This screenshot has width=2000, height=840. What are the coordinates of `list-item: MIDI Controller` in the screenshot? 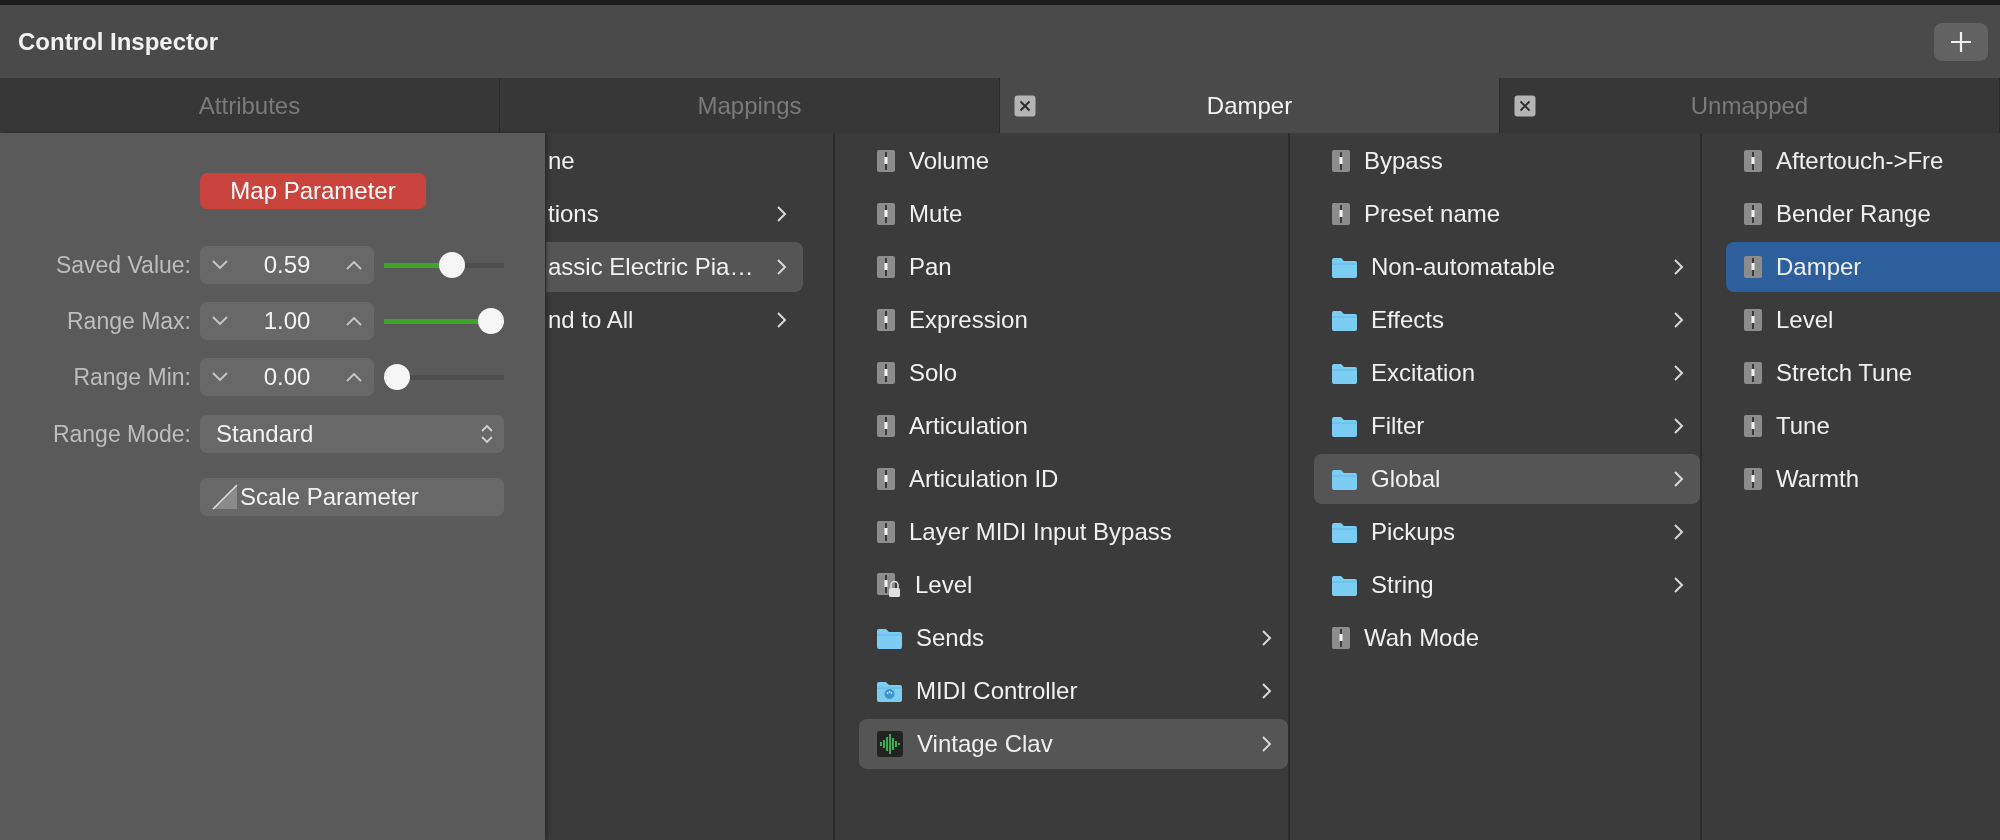 It's located at (1073, 691).